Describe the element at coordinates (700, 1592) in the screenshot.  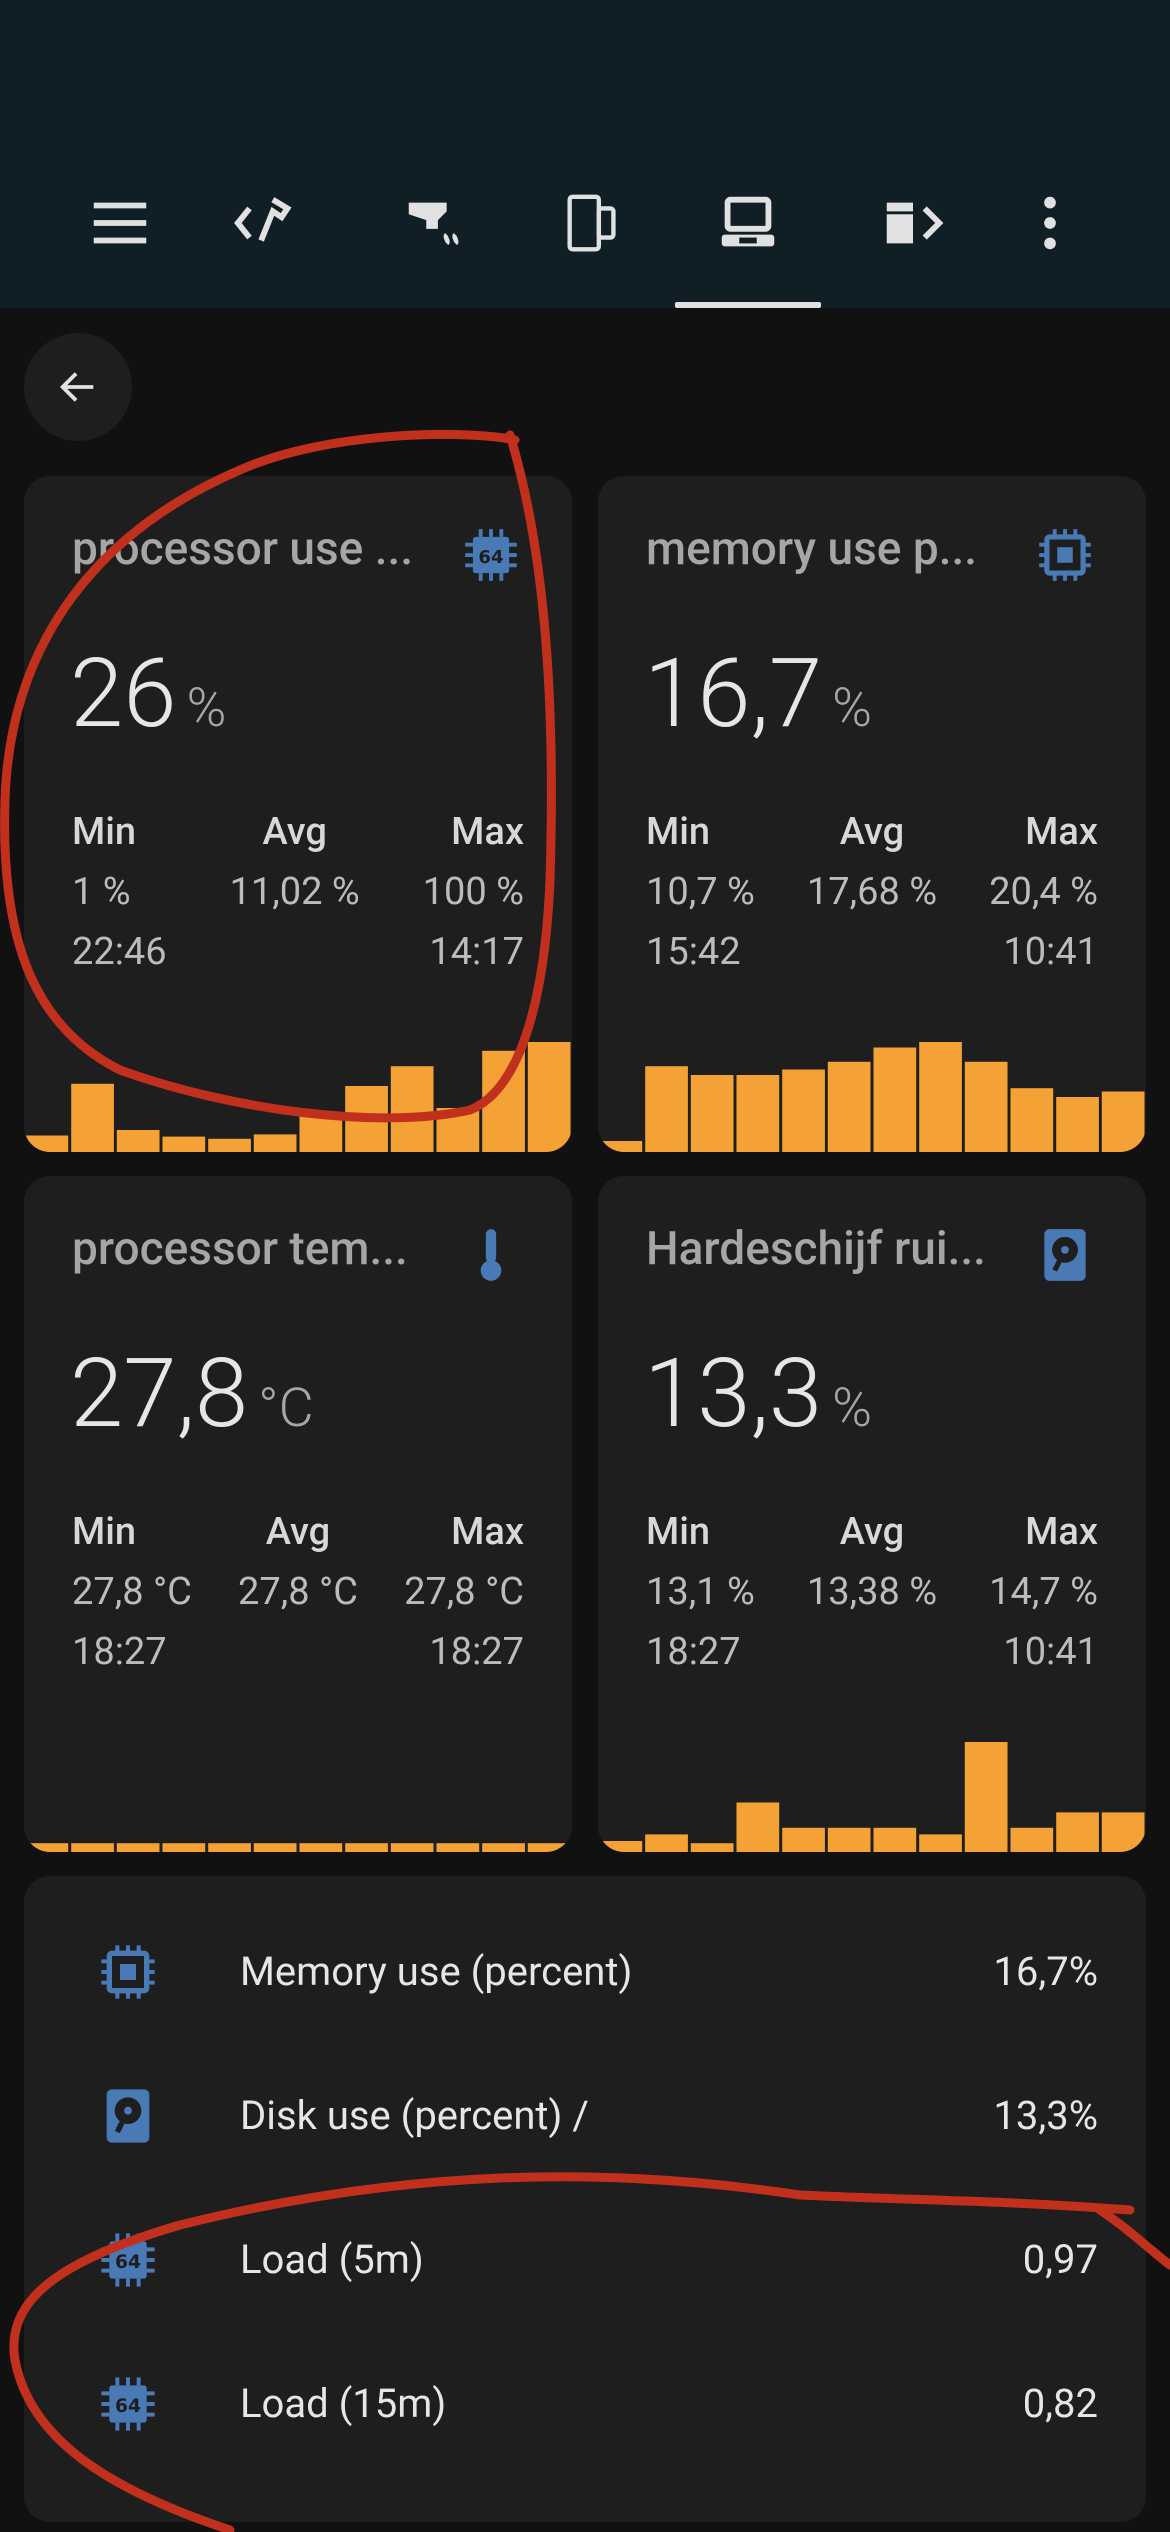
I see `stat-min-value: 13,1 %` at that location.